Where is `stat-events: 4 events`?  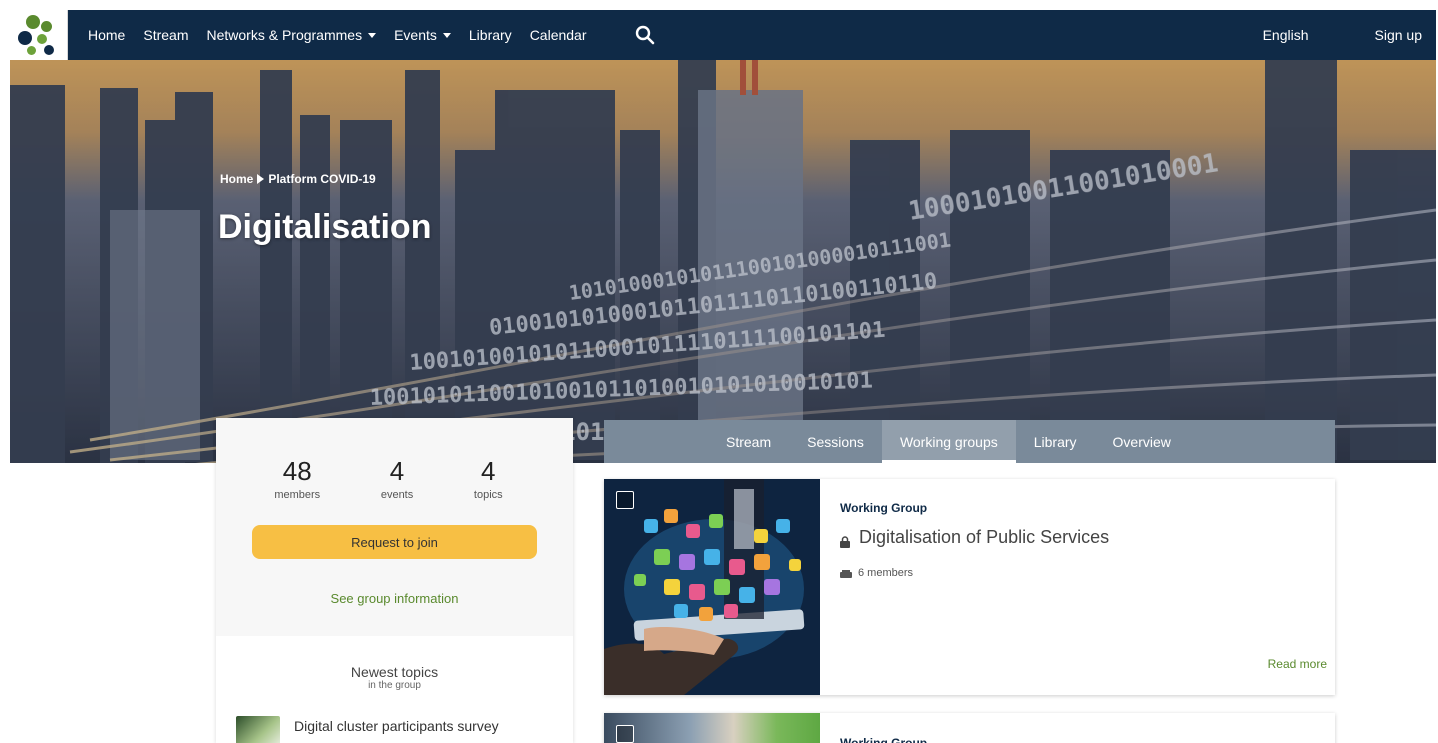 stat-events: 4 events is located at coordinates (397, 478).